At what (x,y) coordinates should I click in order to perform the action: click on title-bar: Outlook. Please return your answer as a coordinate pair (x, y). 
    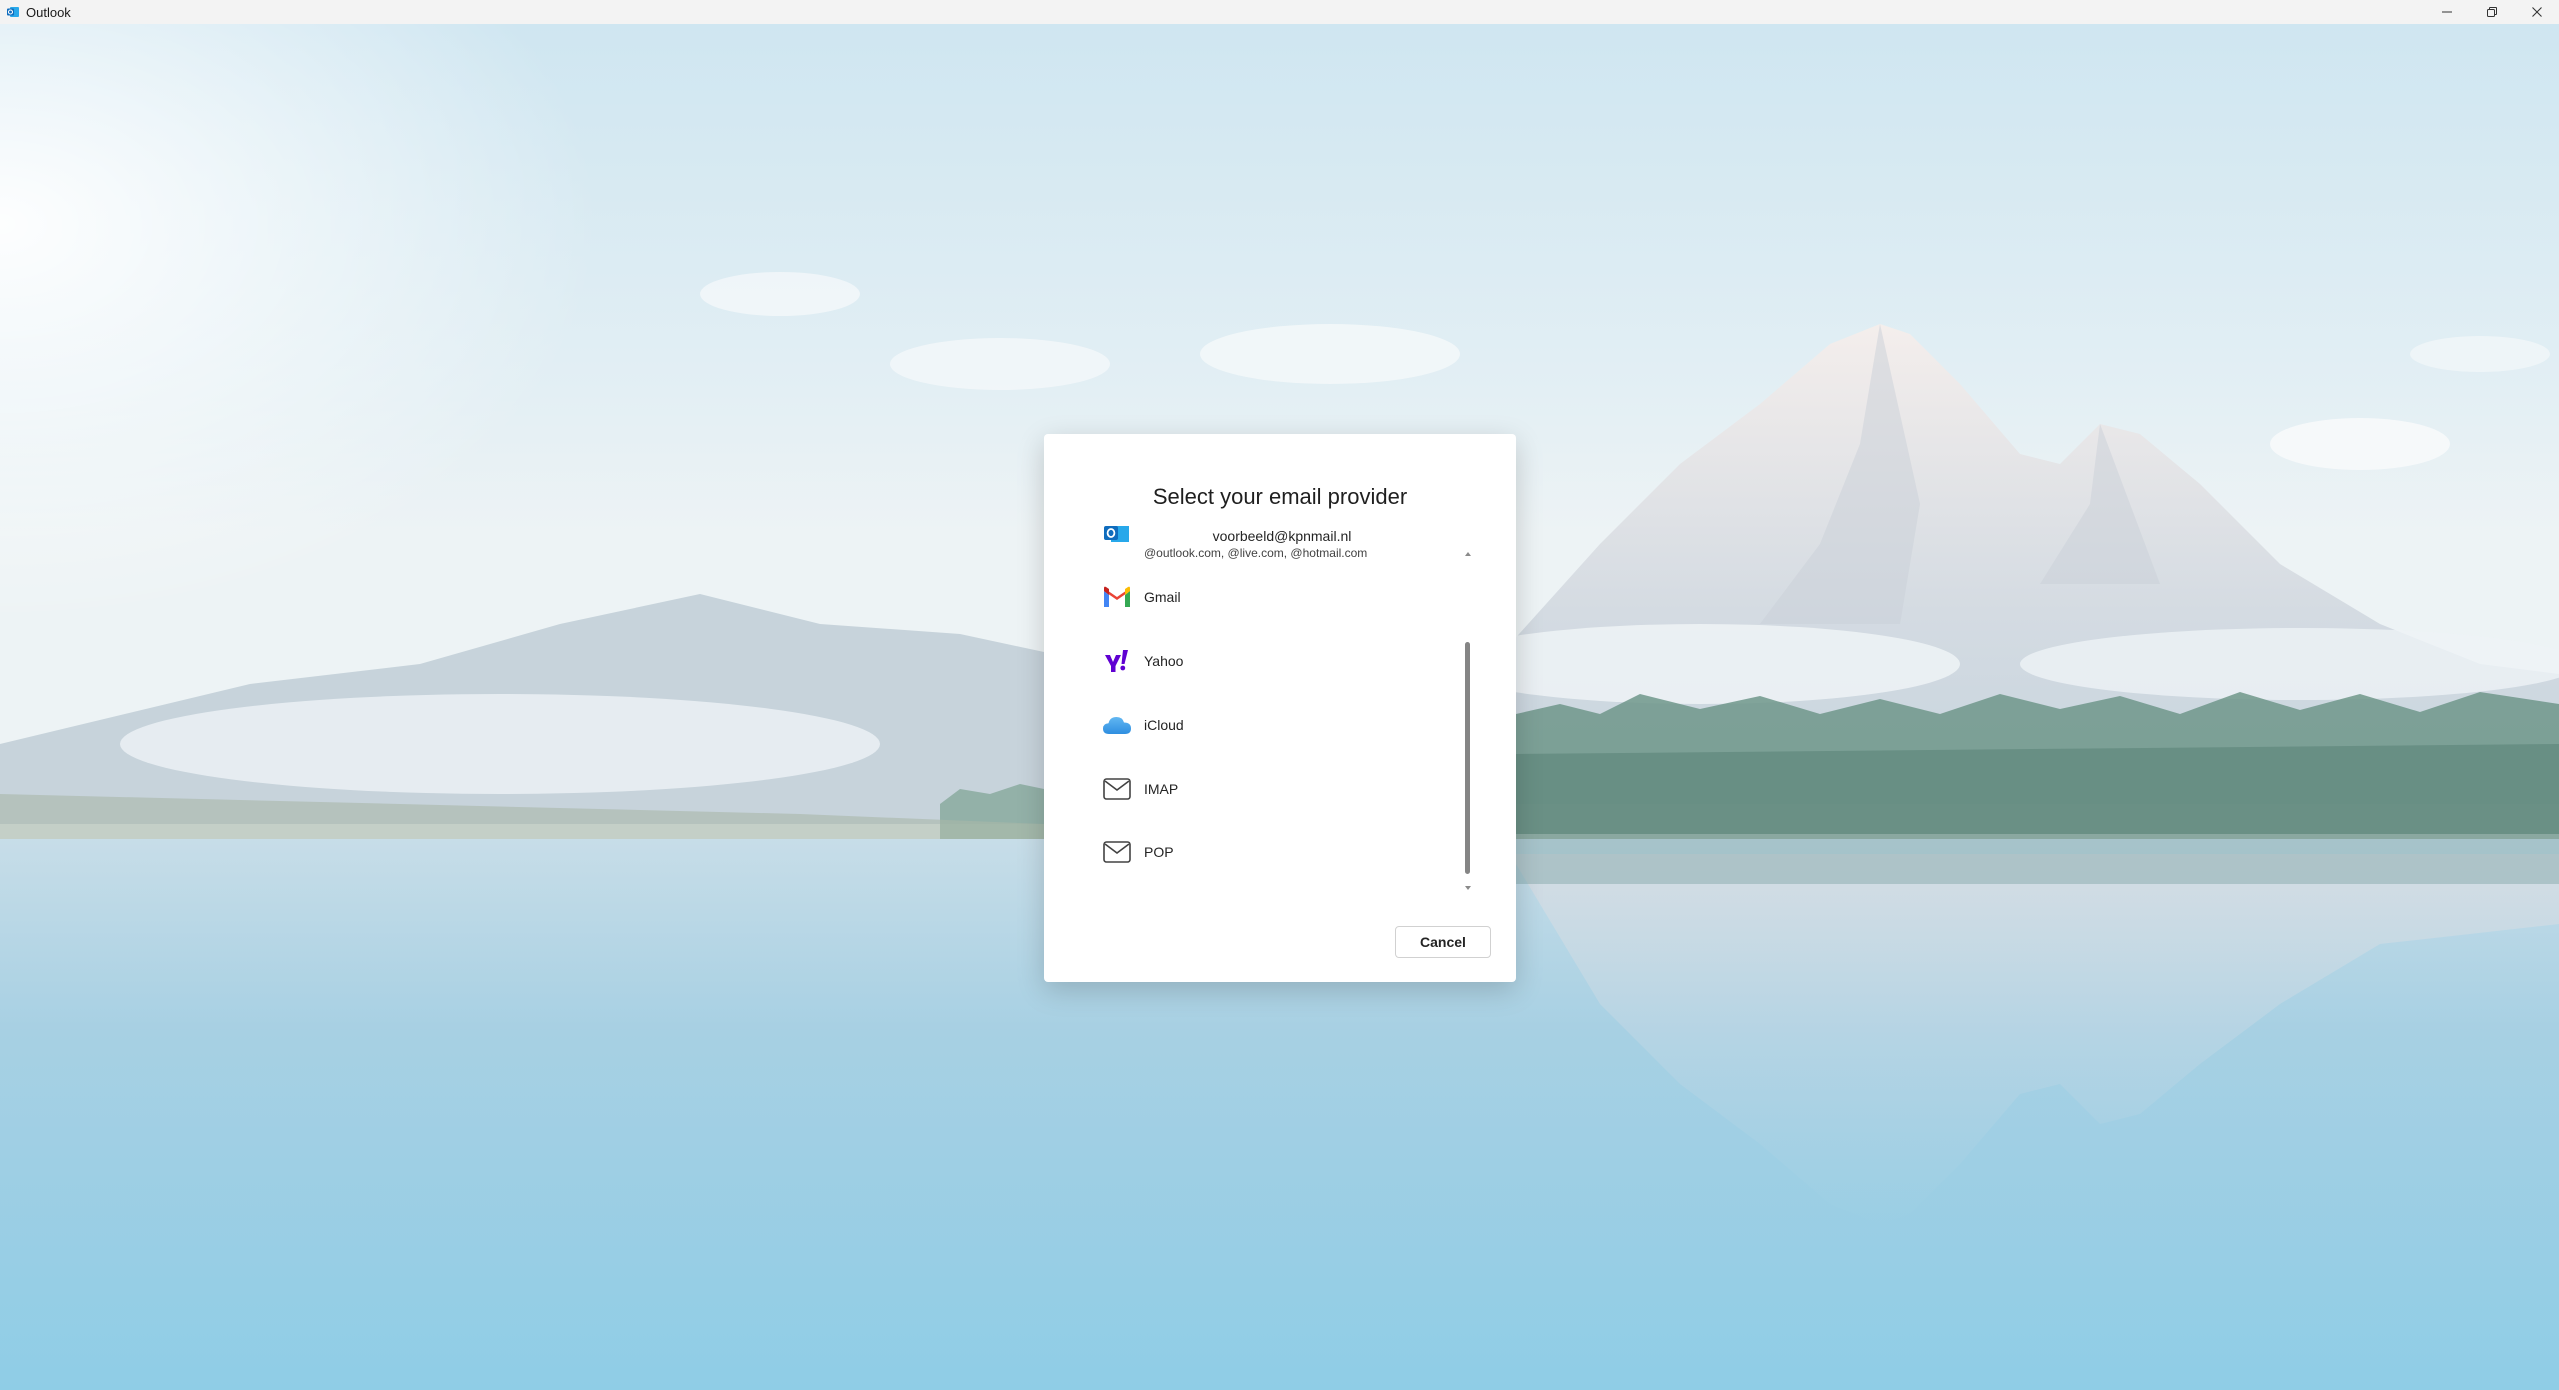
    Looking at the image, I should click on (1279, 12).